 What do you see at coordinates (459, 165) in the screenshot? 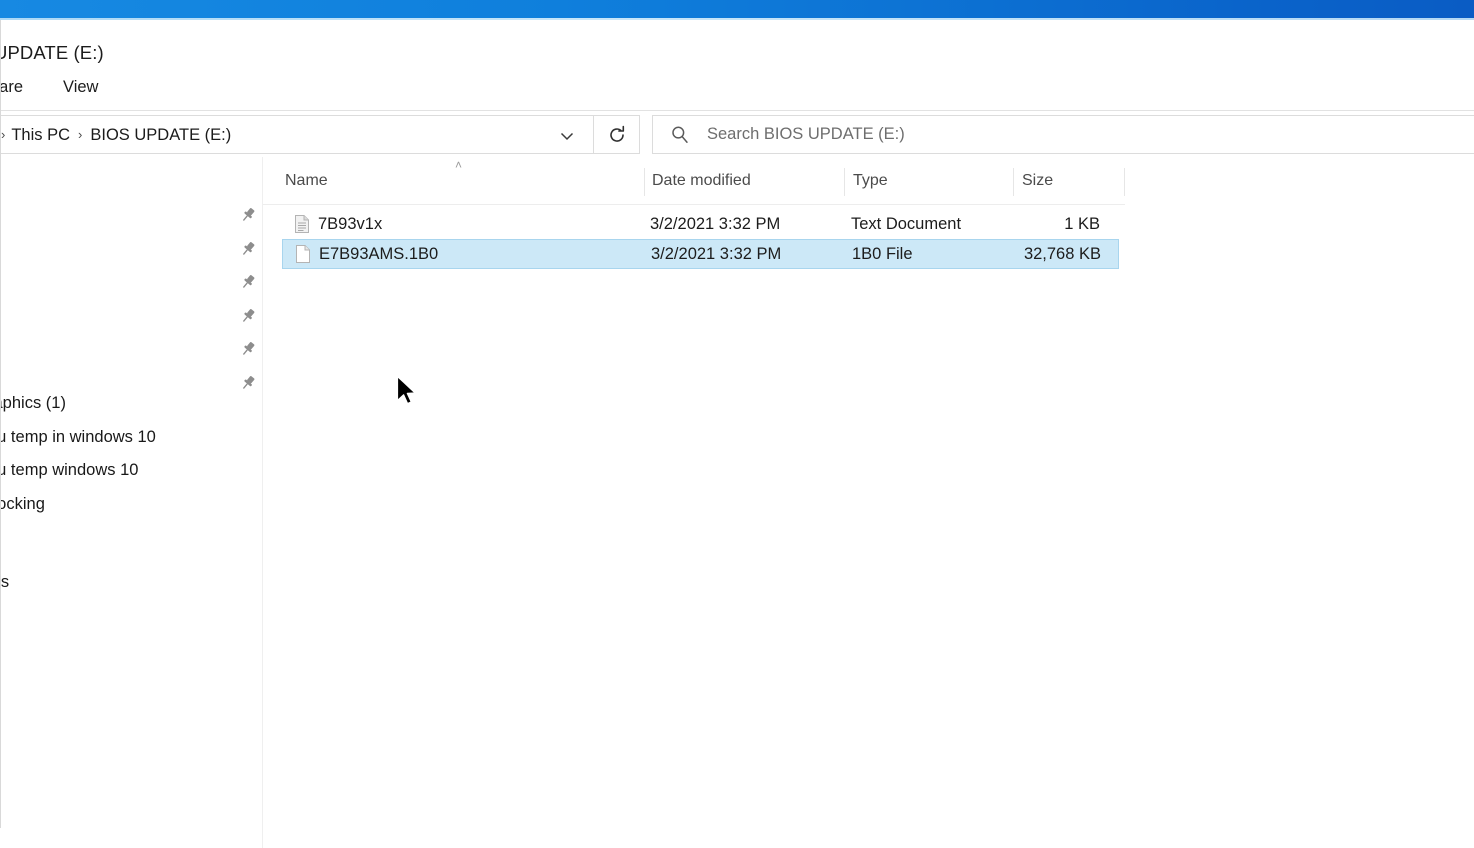
I see `sort-ascending-icon: ˄` at bounding box center [459, 165].